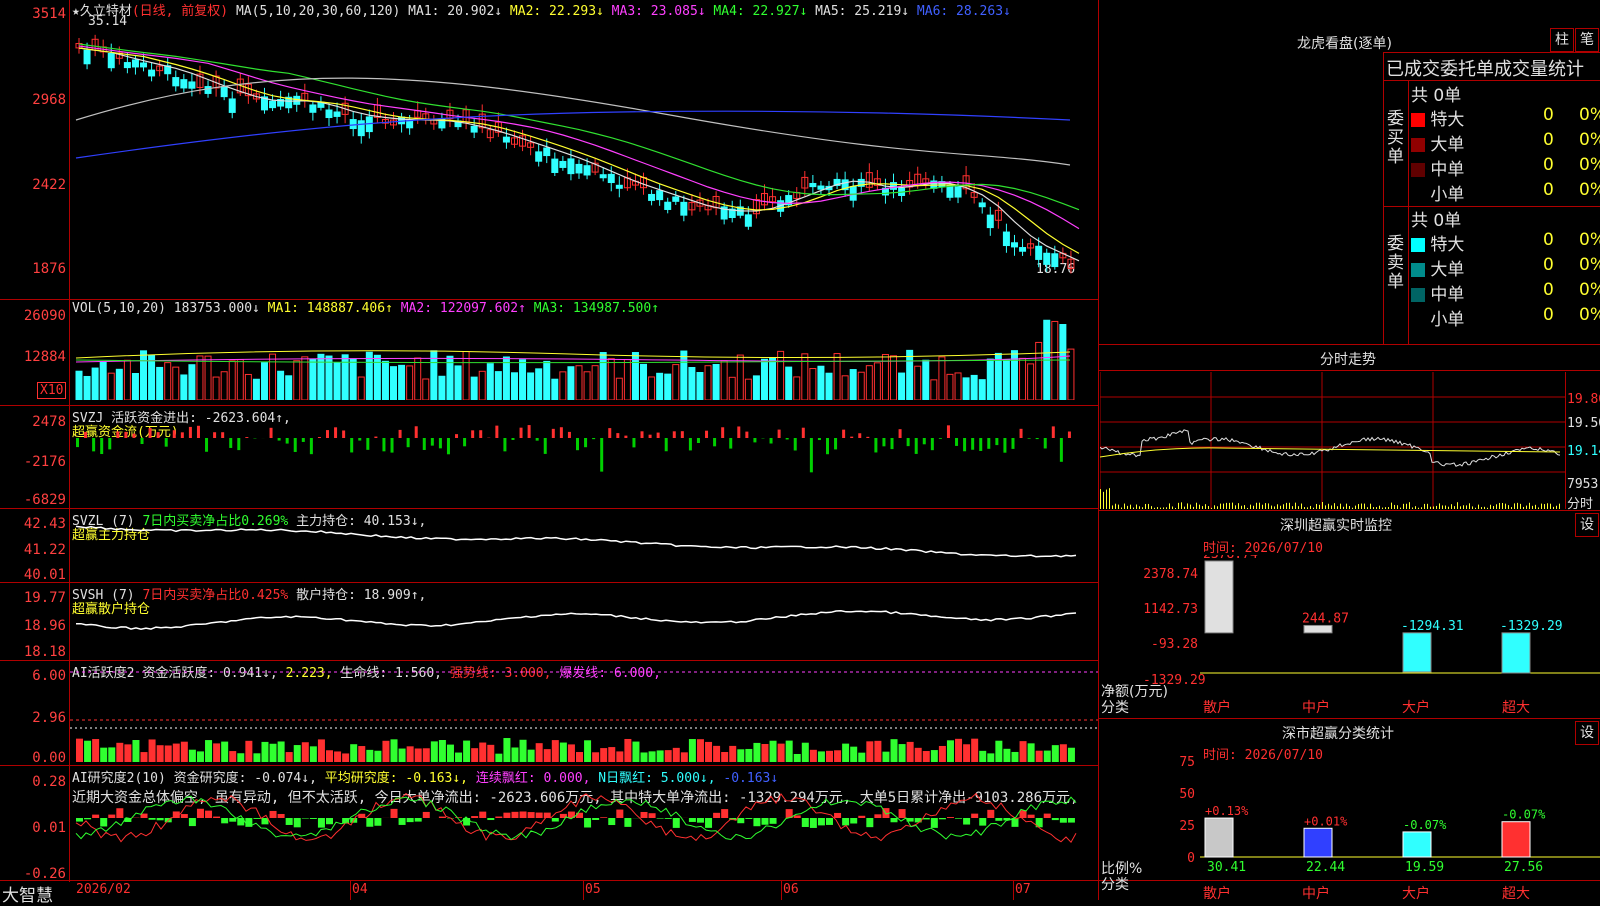 The image size is (1600, 906). I want to click on svzl-ytick: 41.22, so click(33, 550).